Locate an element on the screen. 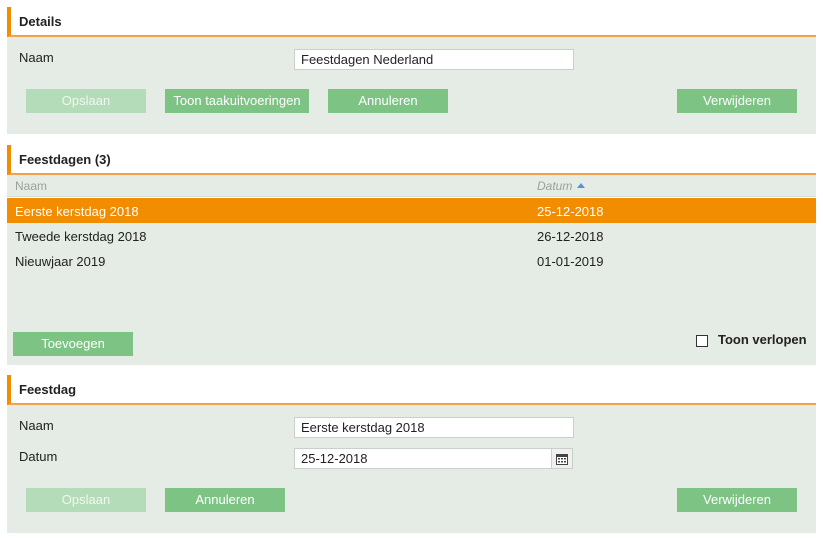 Image resolution: width=823 pixels, height=545 pixels. row-name: Tweede kerstdag 2018 is located at coordinates (81, 236).